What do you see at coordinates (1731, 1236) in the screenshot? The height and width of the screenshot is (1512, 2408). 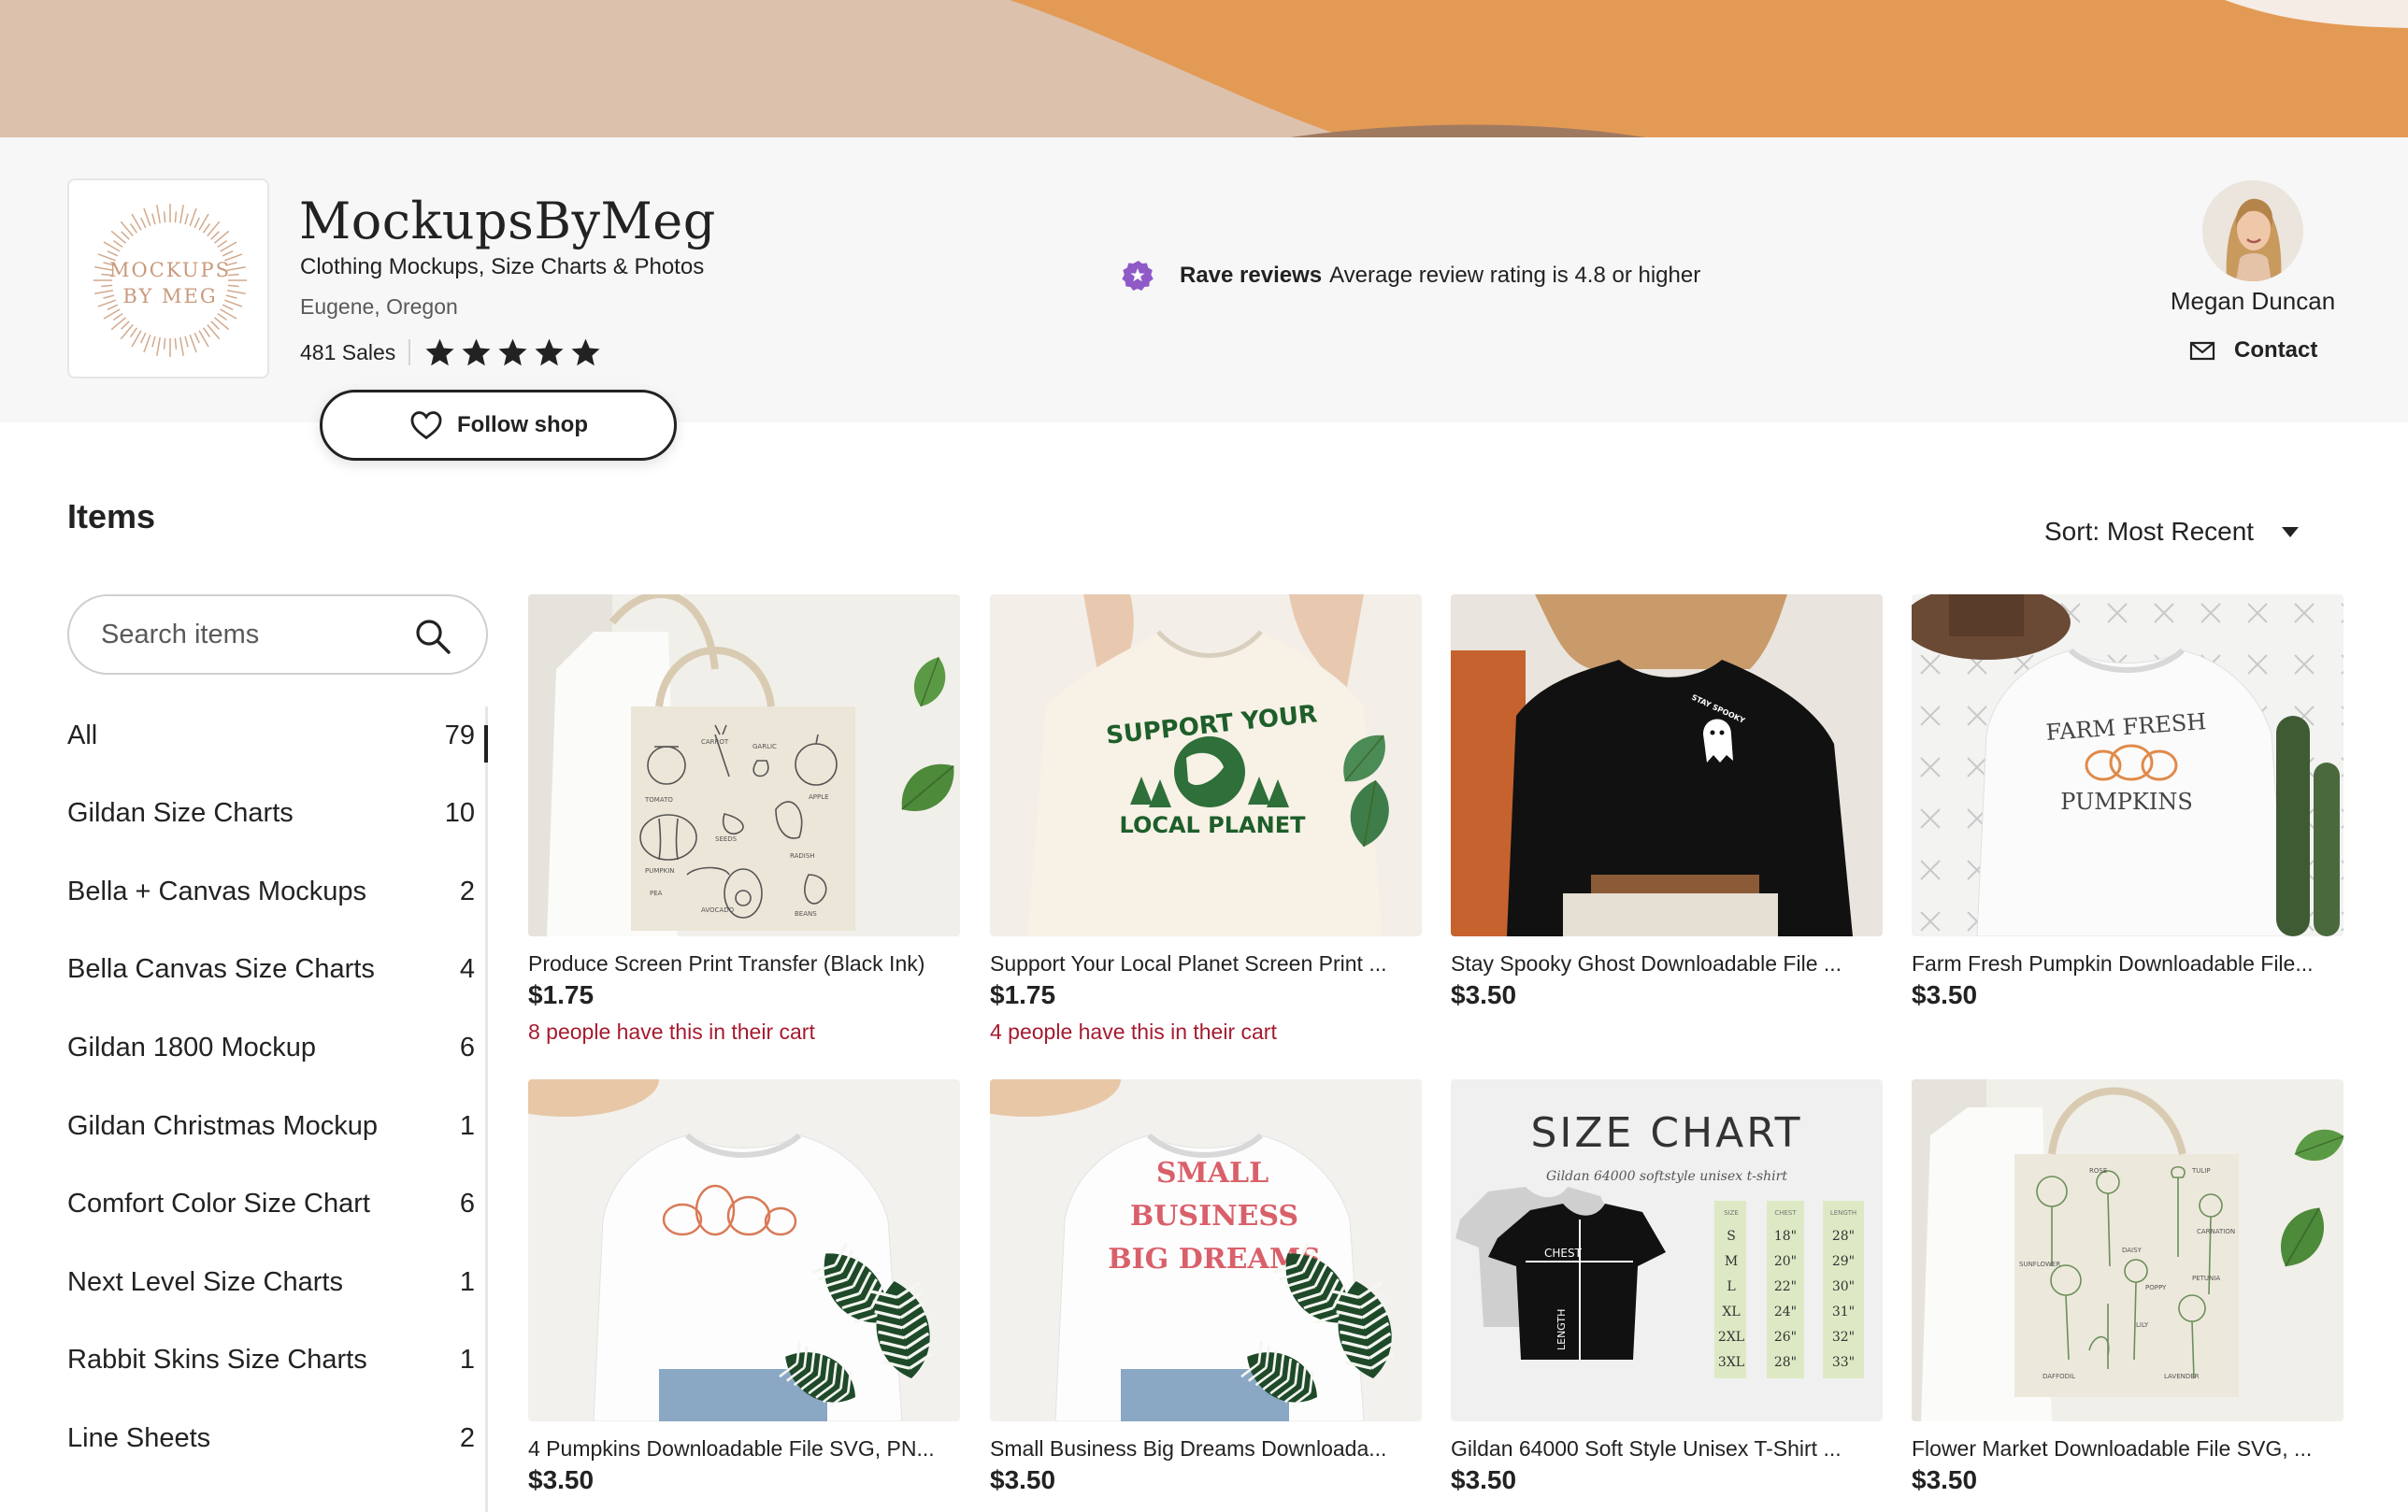 I see `svg-text: S` at bounding box center [1731, 1236].